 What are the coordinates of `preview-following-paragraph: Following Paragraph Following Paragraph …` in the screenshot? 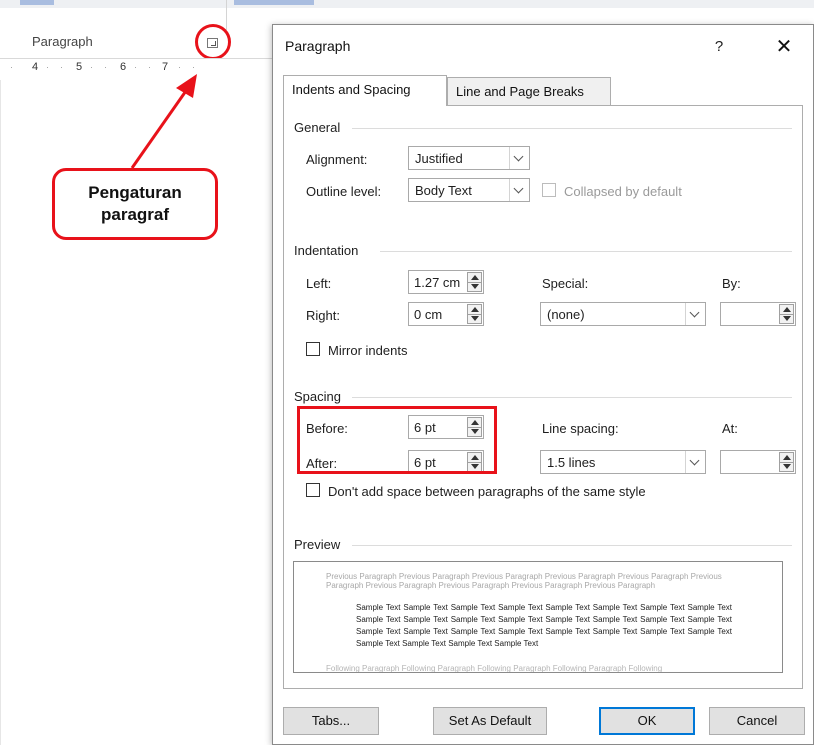 It's located at (494, 668).